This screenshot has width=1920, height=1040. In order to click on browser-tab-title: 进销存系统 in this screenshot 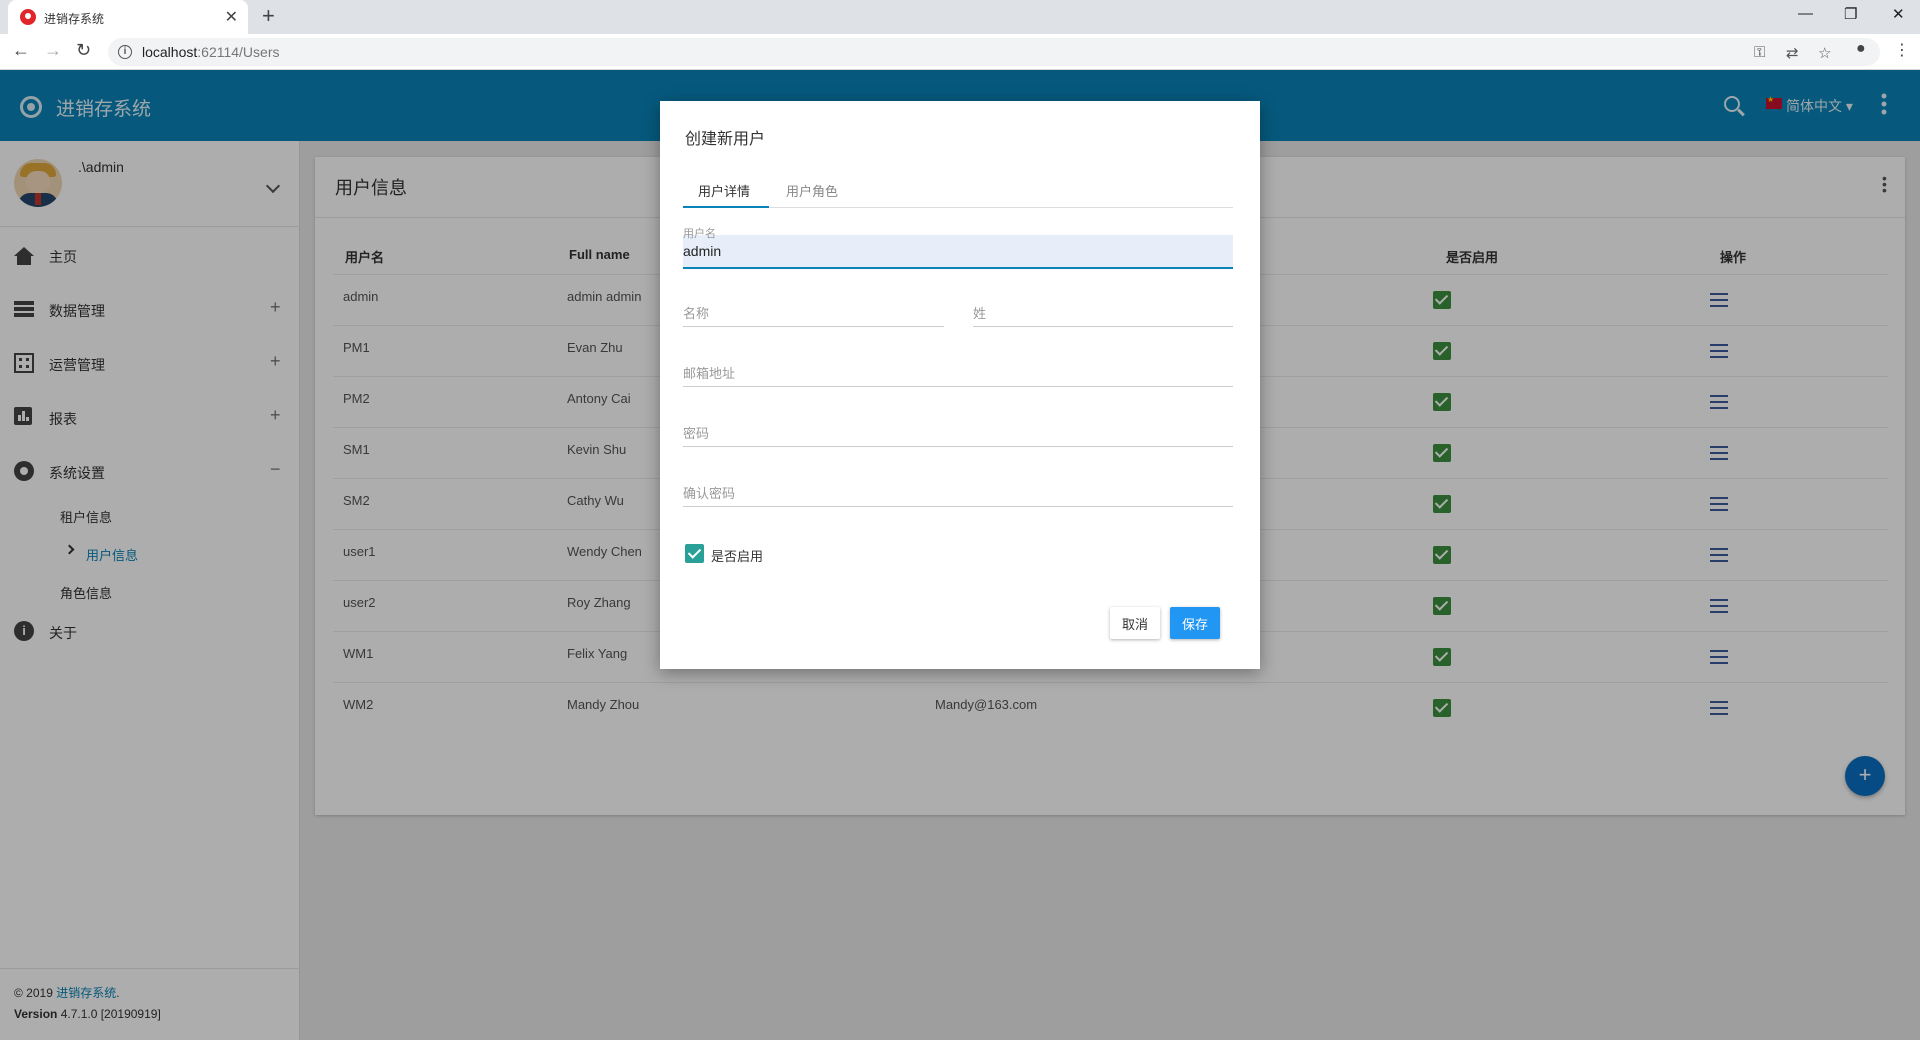, I will do `click(74, 19)`.